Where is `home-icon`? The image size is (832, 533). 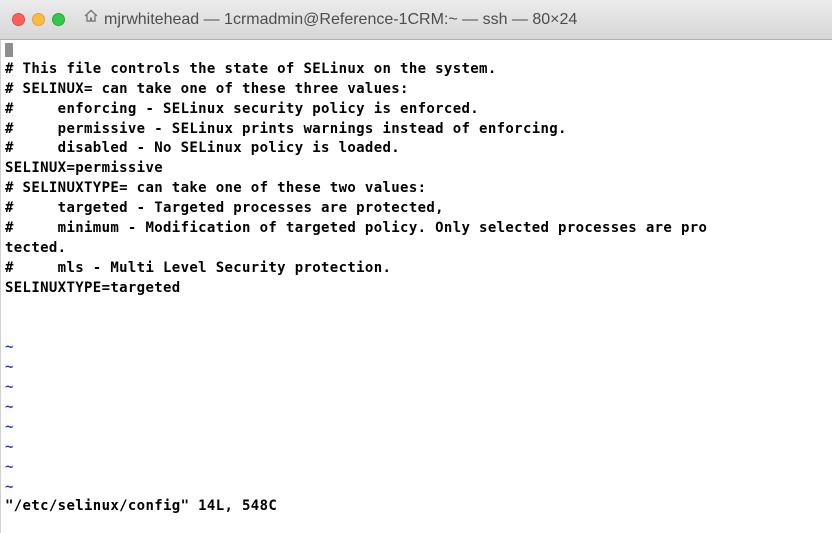 home-icon is located at coordinates (91, 19).